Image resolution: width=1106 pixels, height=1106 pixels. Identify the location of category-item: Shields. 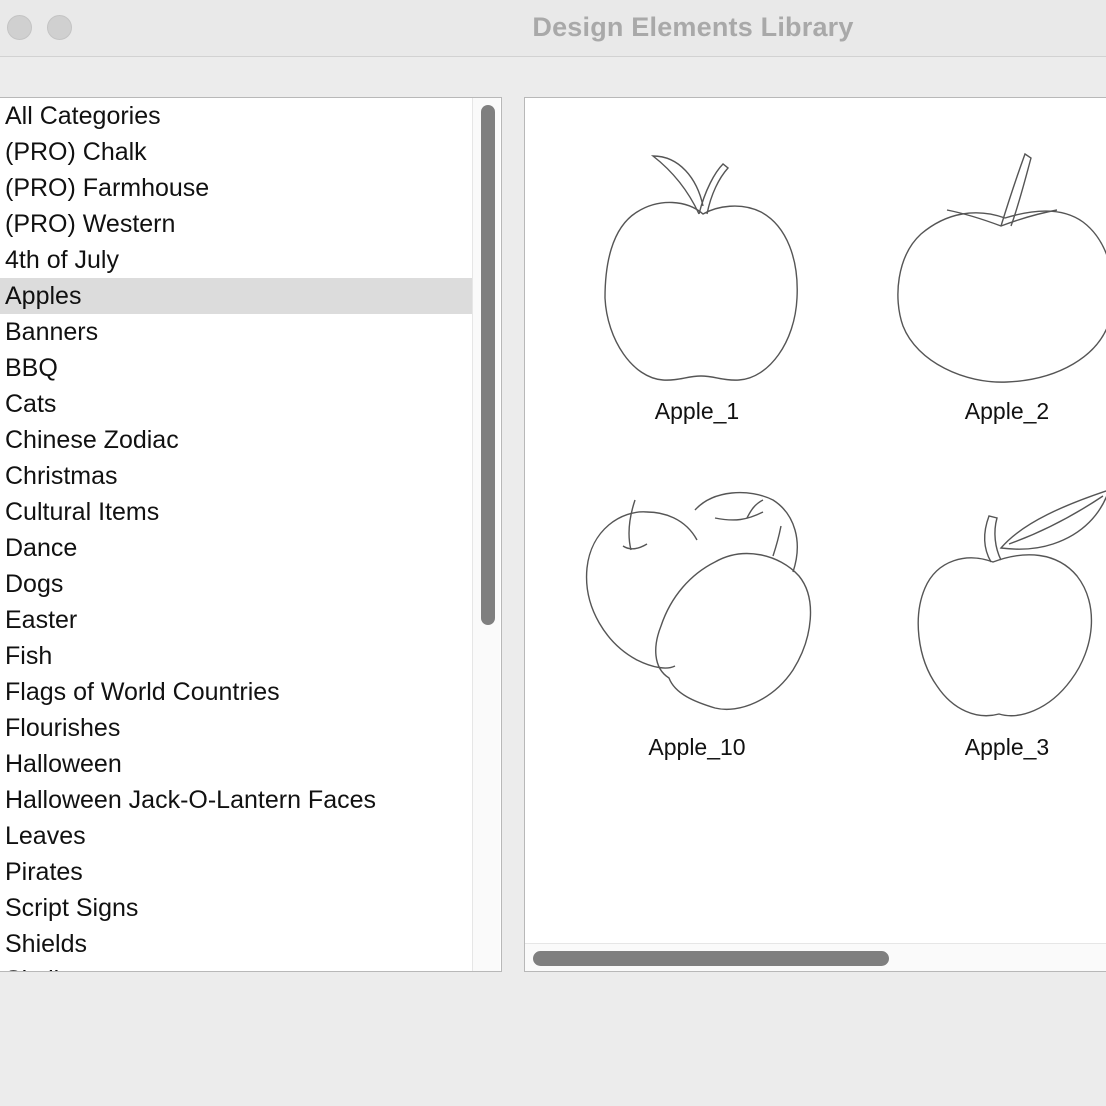
(236, 944).